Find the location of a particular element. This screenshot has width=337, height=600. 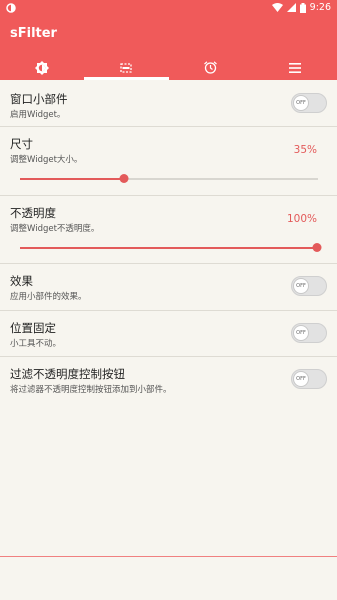

setting-label: 位置固定 is located at coordinates (33, 328).